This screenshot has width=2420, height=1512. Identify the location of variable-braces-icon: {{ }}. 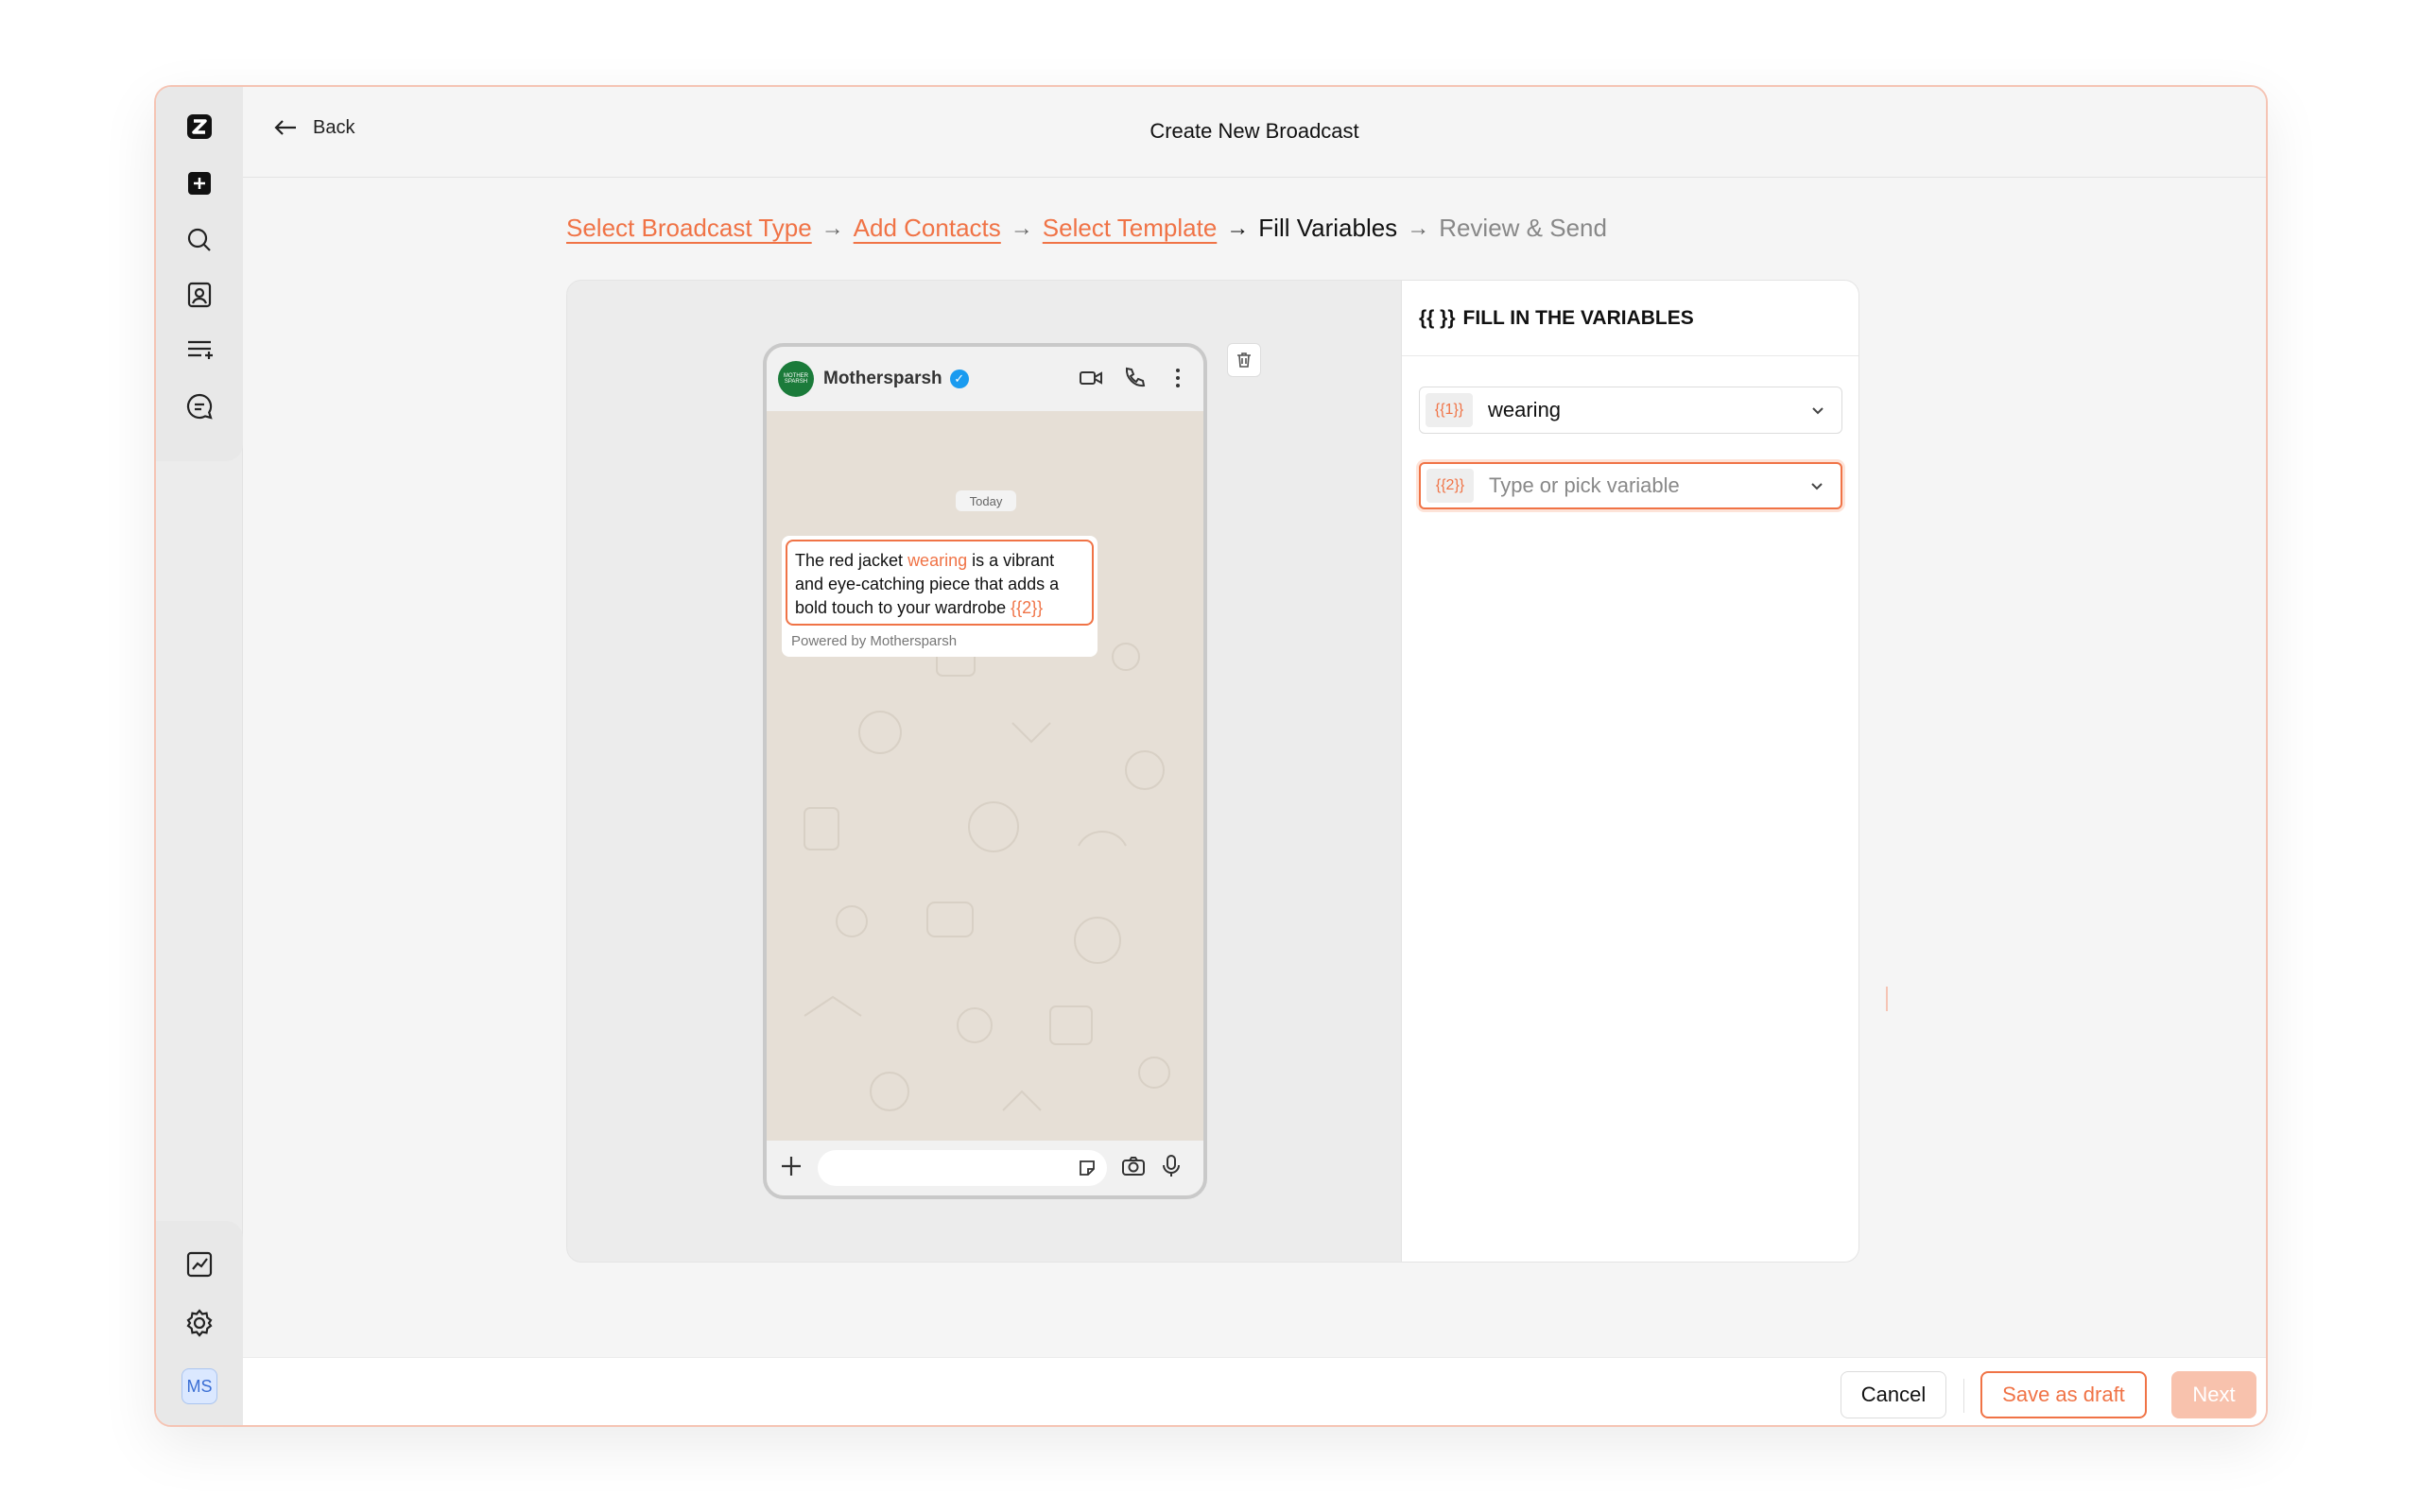
(1438, 317).